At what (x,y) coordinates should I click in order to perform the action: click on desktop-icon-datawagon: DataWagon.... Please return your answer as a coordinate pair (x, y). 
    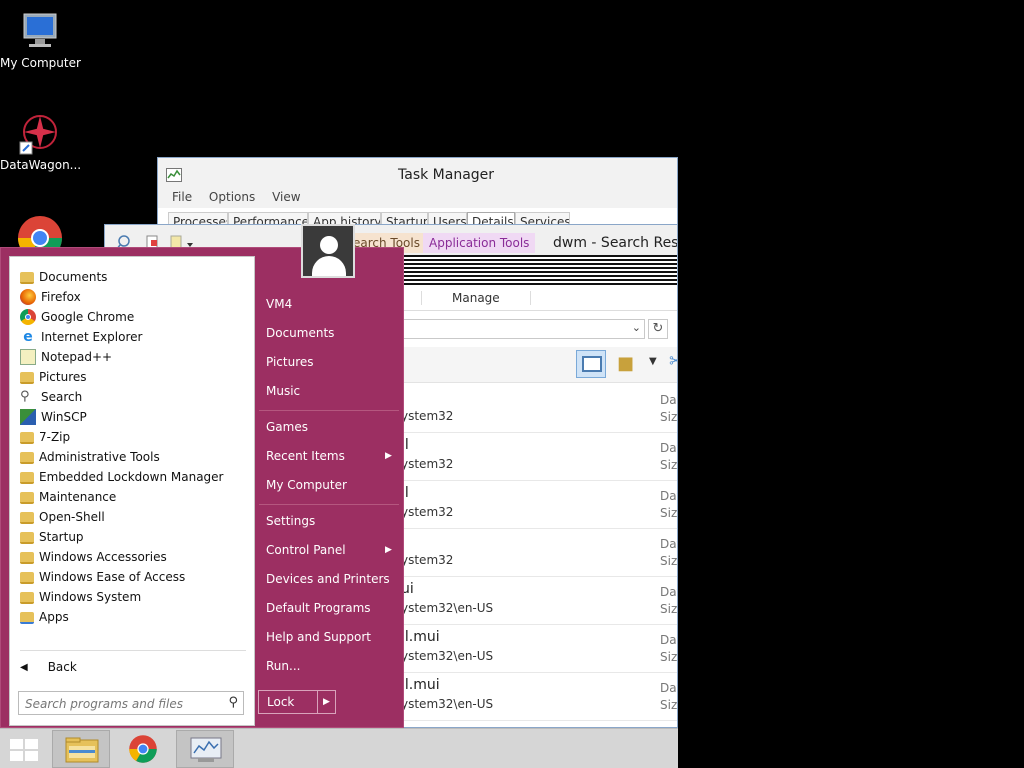
    Looking at the image, I should click on (40, 141).